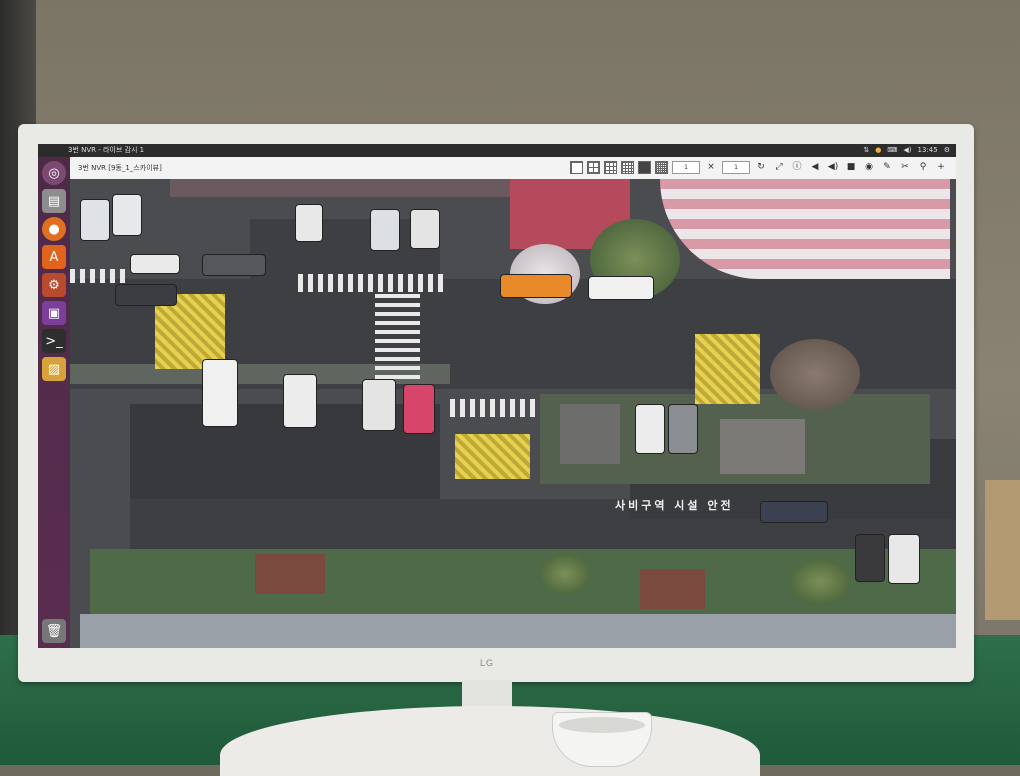 The width and height of the screenshot is (1020, 776). I want to click on roof-left, so click(290, 574).